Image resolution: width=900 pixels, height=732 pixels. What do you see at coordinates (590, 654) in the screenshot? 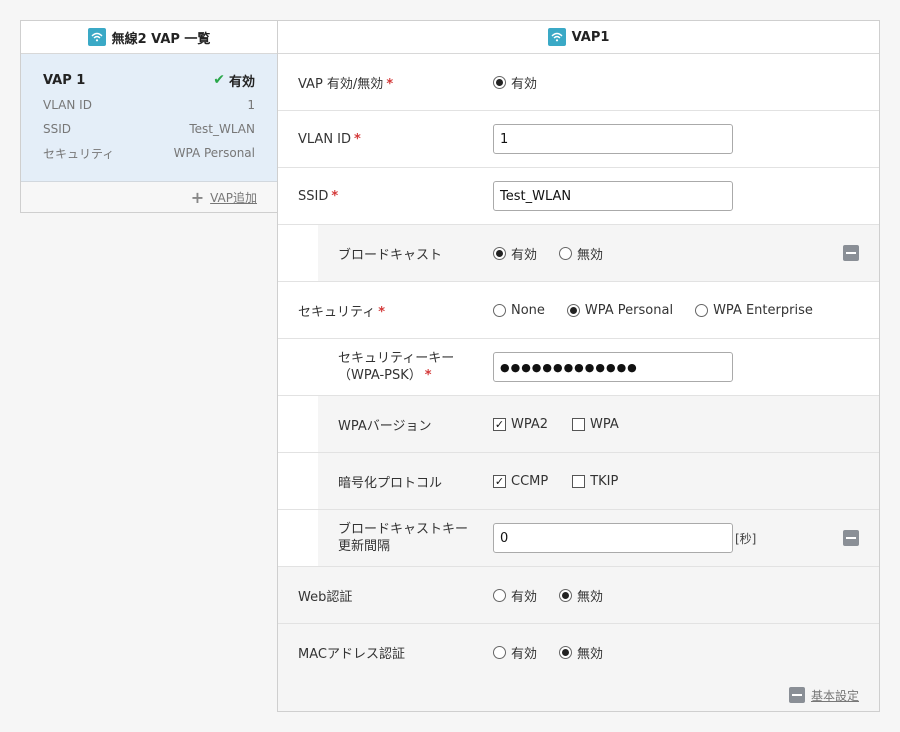
I see `mac-auth-option-label: 無効` at bounding box center [590, 654].